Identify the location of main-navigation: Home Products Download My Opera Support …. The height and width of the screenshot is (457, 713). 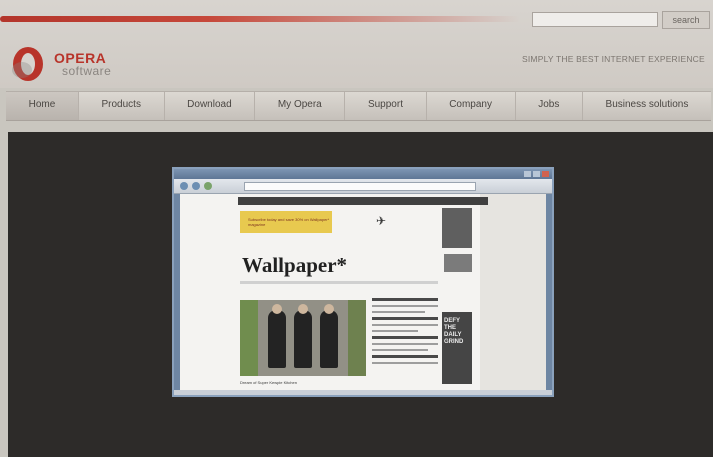
(358, 106).